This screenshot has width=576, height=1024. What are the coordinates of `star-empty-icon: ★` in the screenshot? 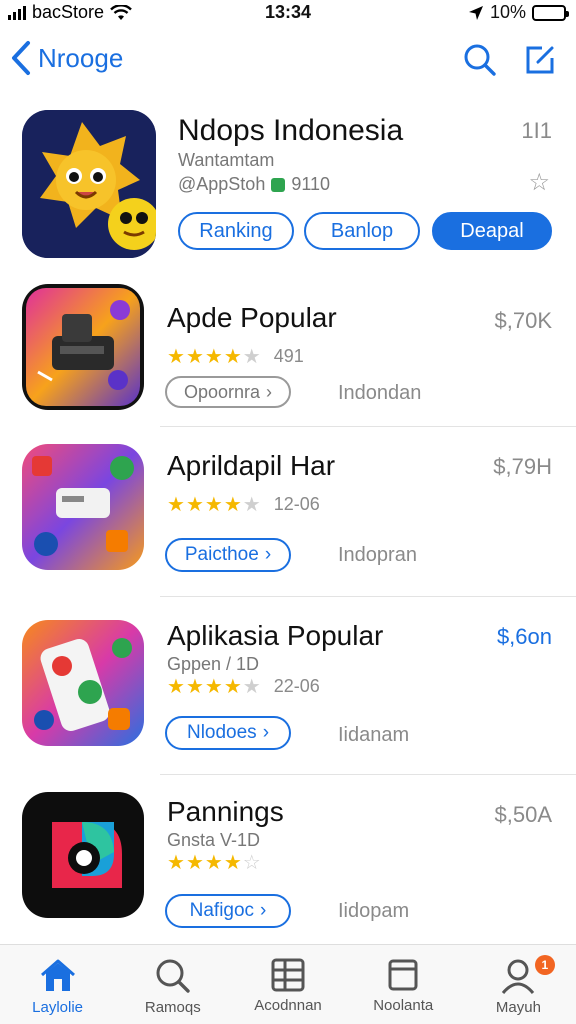 It's located at (251, 357).